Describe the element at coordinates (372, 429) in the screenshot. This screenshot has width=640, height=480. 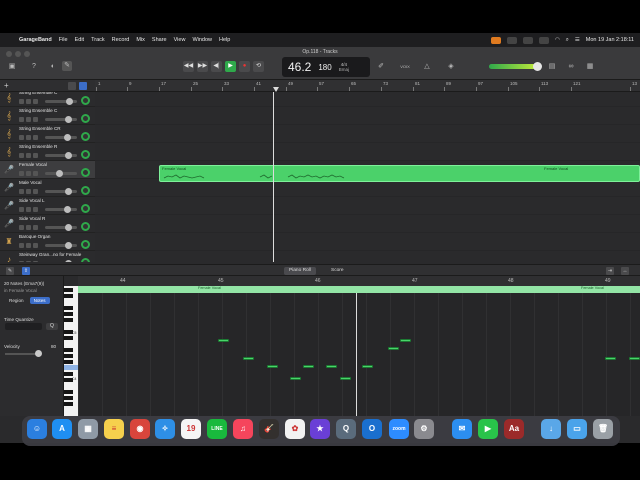
I see `outlook-icon: O` at that location.